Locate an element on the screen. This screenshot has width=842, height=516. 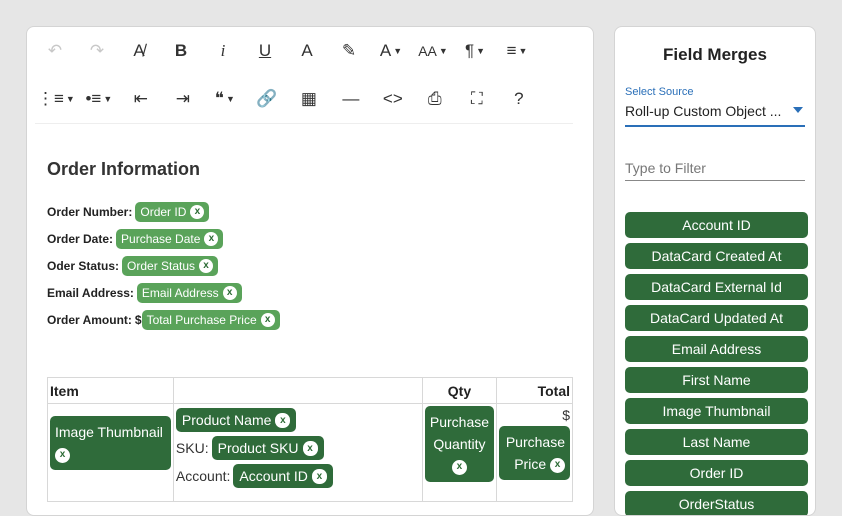
font-family-button: A ▼ is located at coordinates (391, 51).